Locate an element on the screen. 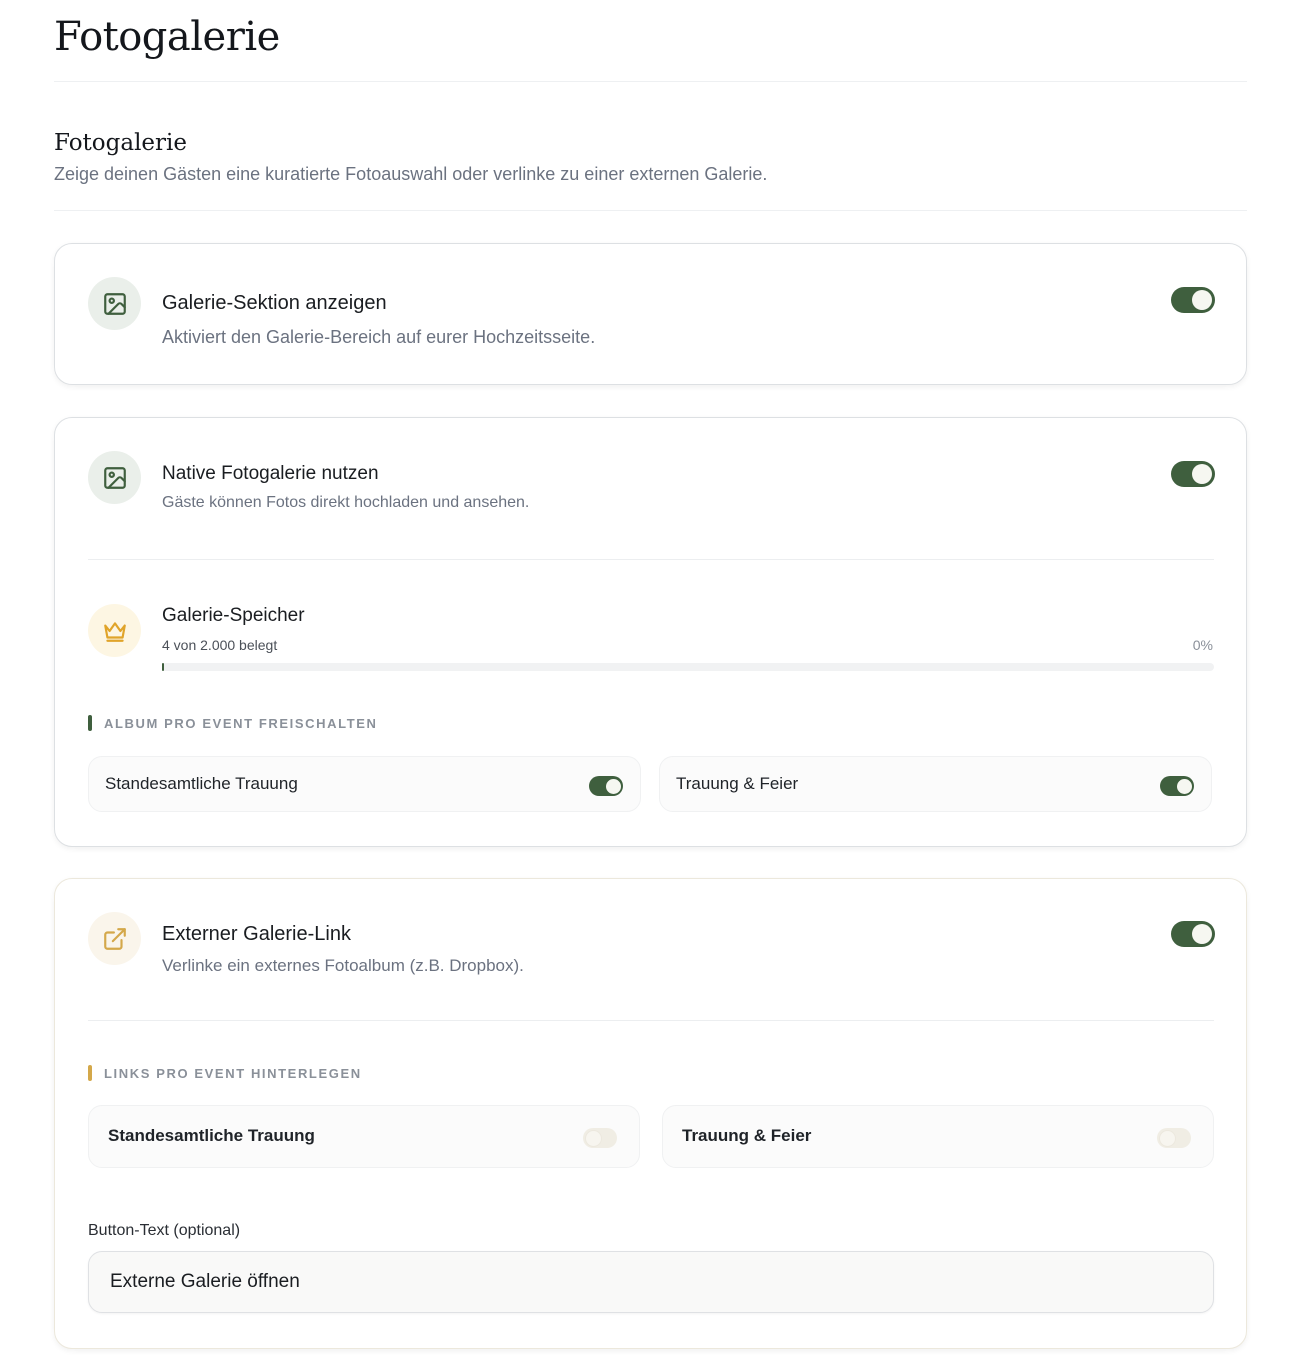  storage-progress-bar is located at coordinates (688, 667).